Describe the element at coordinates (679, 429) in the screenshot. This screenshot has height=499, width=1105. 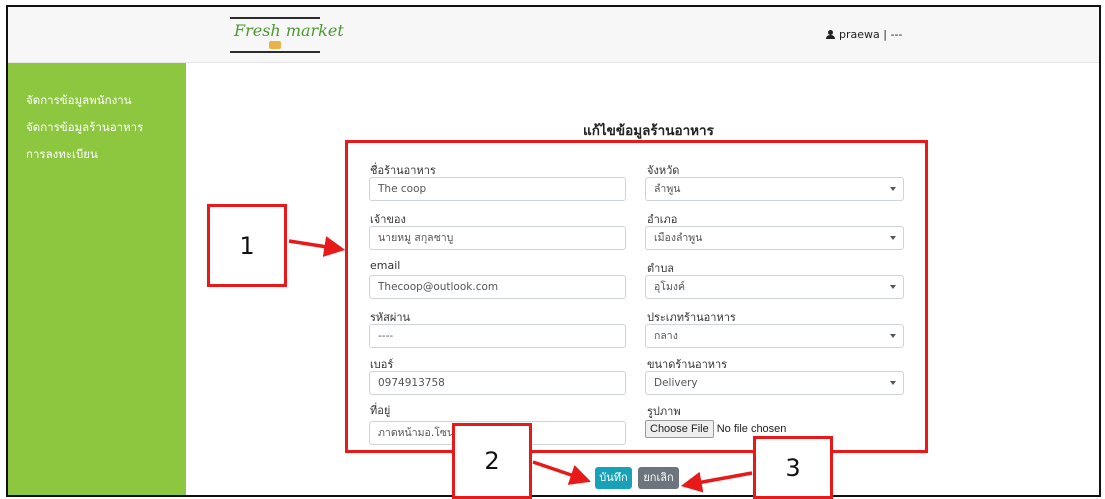
I see `choose-file-button: Choose File` at that location.